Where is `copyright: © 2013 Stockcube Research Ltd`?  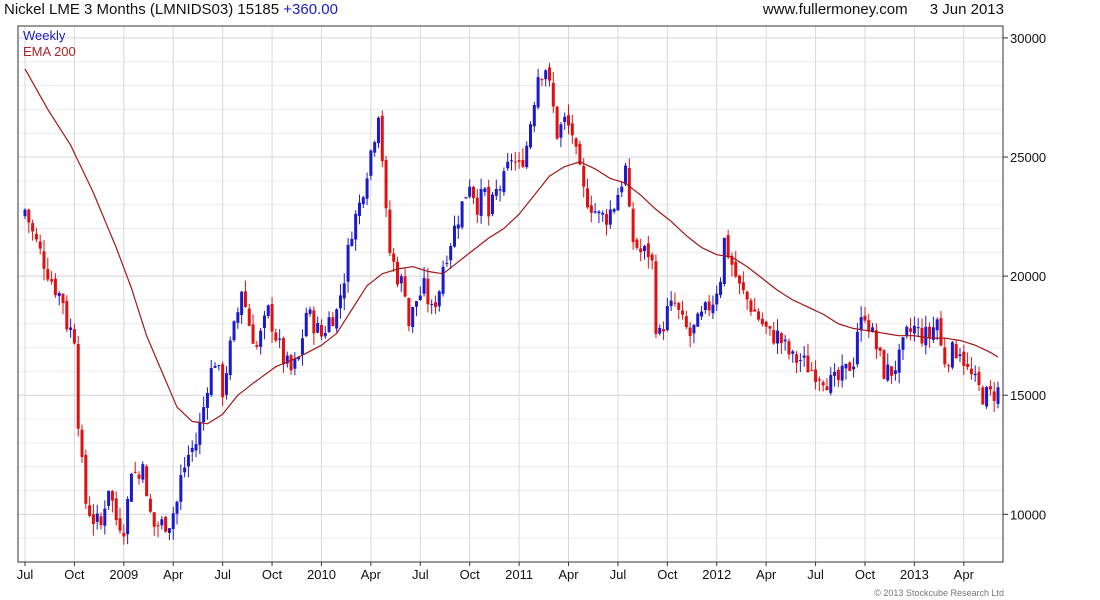
copyright: © 2013 Stockcube Research Ltd is located at coordinates (939, 593).